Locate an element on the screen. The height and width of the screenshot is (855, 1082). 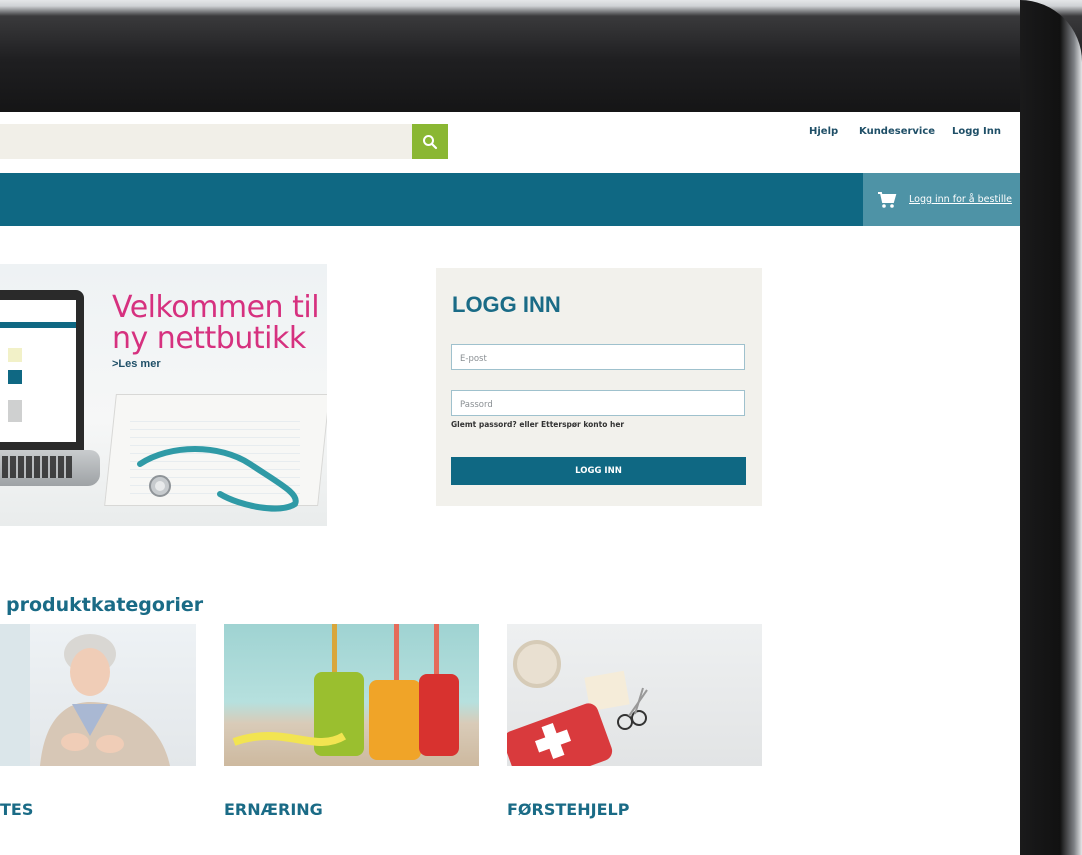
cart-login-link: Logg inn for å bestille is located at coordinates (960, 199).